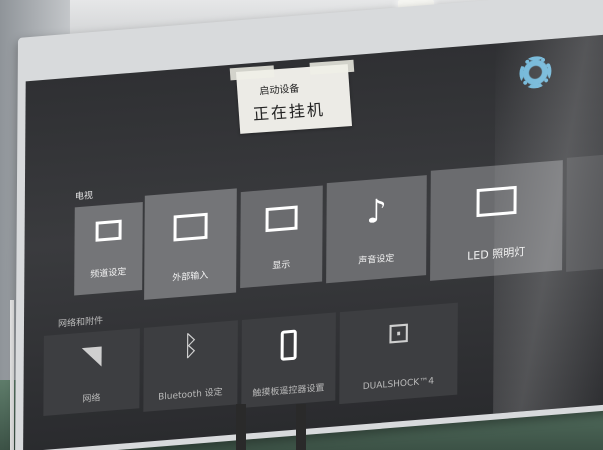 The width and height of the screenshot is (603, 450). I want to click on tile-sound-settings: ♪ 声音设定, so click(376, 229).